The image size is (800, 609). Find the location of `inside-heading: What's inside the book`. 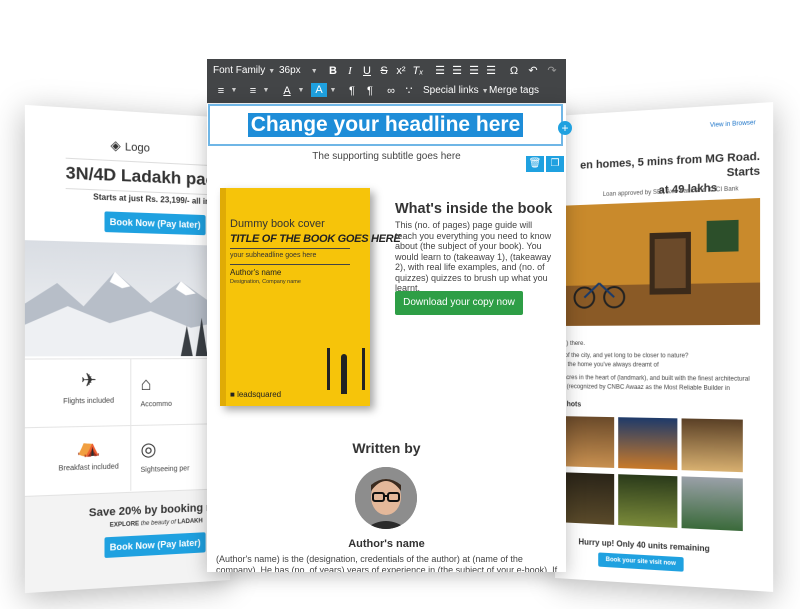

inside-heading: What's inside the book is located at coordinates (473, 209).